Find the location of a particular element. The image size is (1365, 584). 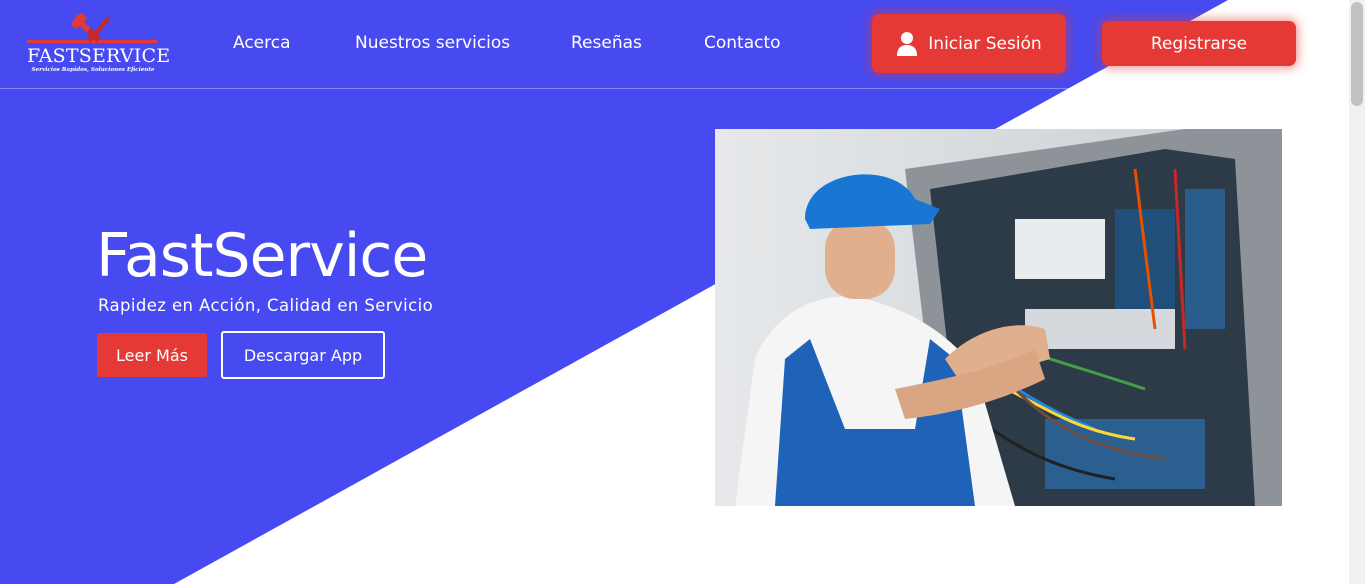

nav-link-resenas: Reseñas is located at coordinates (606, 43).